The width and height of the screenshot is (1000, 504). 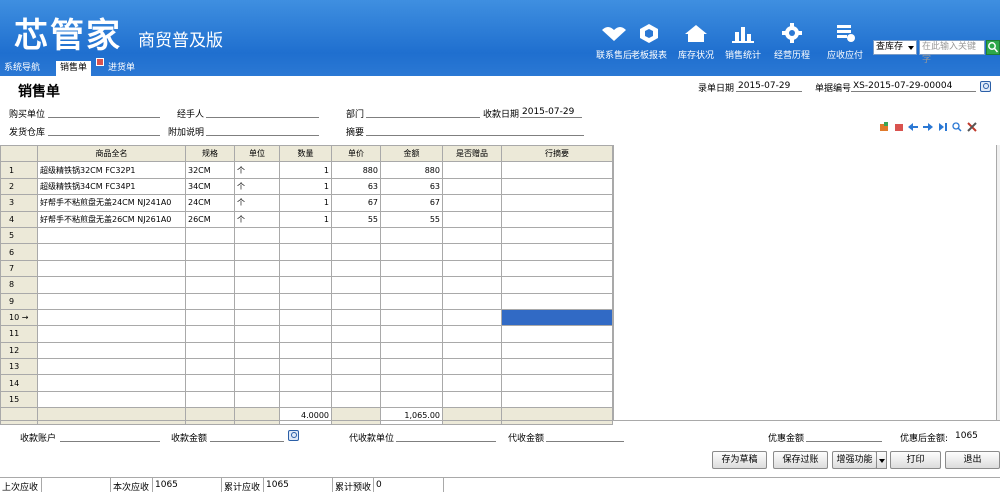 What do you see at coordinates (262, 112) in the screenshot?
I see `handler-field` at bounding box center [262, 112].